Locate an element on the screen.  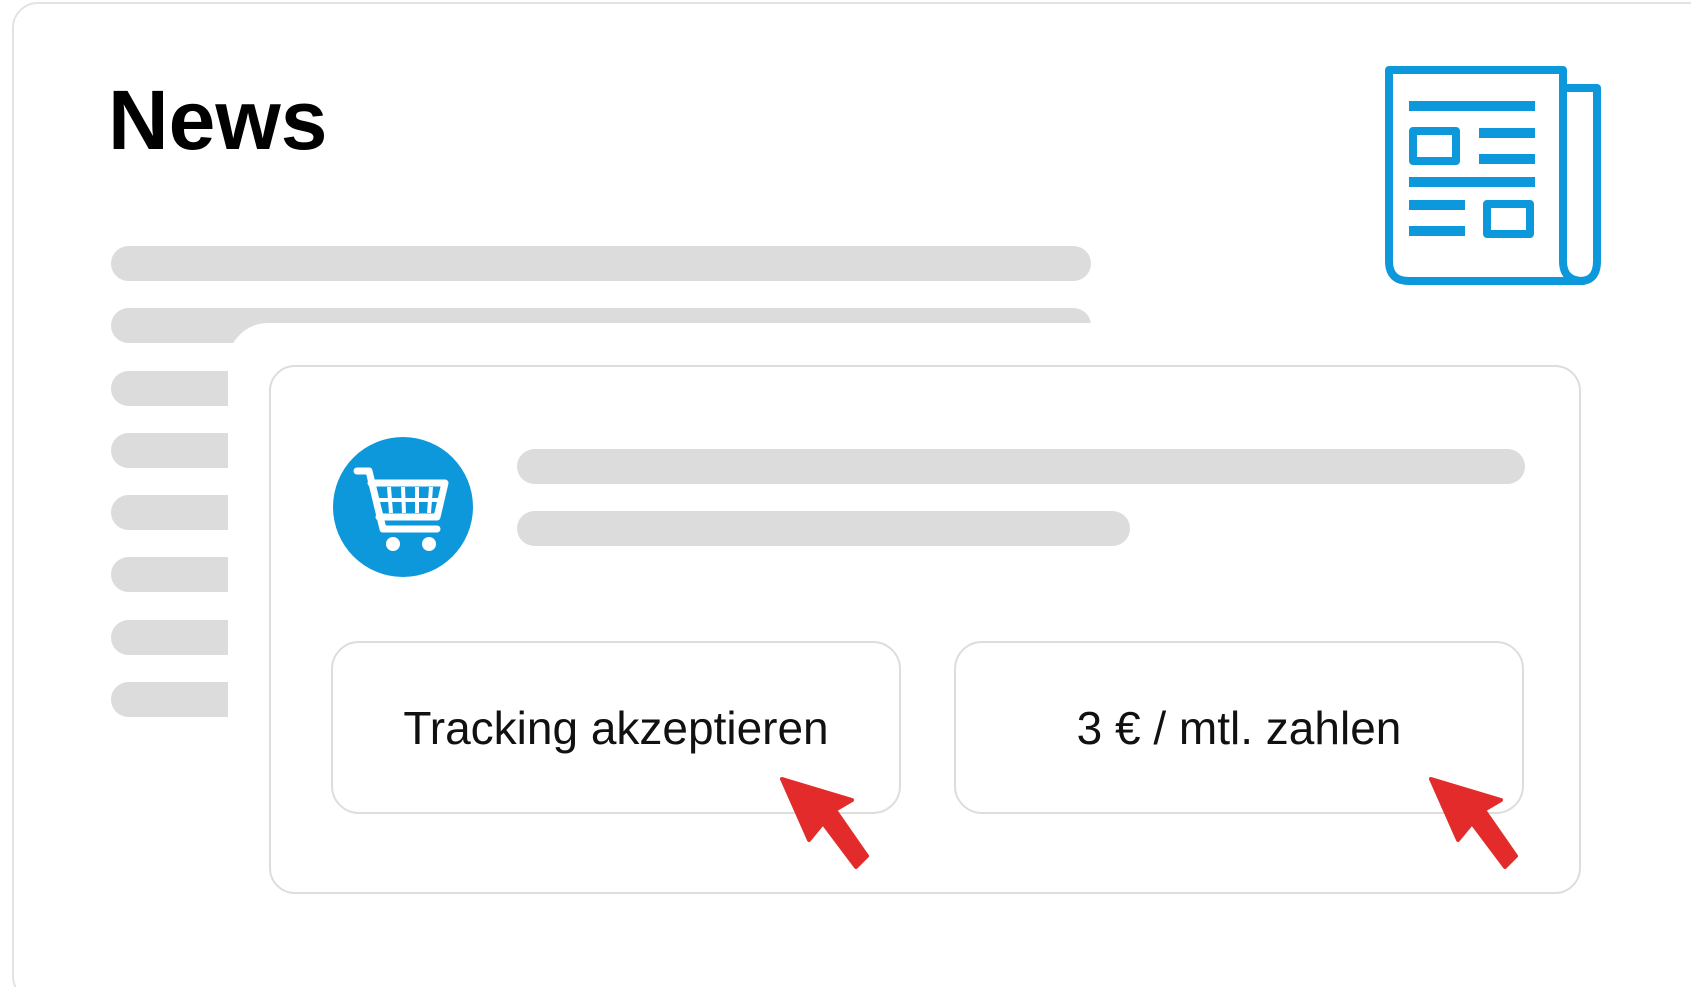
shopping-cart-icon is located at coordinates (401, 509).